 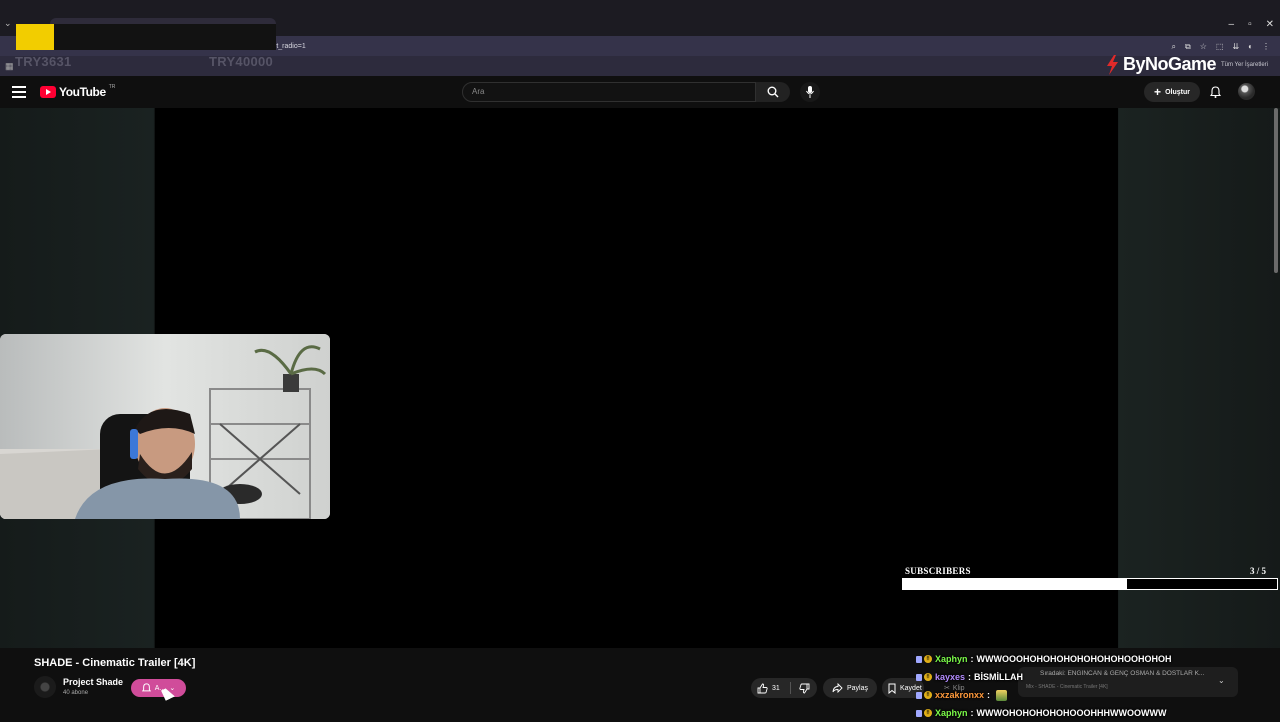 What do you see at coordinates (1250, 47) in the screenshot?
I see `profile-icon: ◐` at bounding box center [1250, 47].